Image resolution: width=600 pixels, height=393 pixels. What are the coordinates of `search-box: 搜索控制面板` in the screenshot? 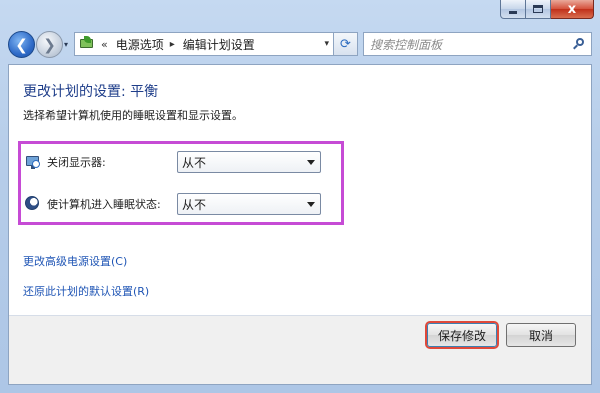 It's located at (477, 44).